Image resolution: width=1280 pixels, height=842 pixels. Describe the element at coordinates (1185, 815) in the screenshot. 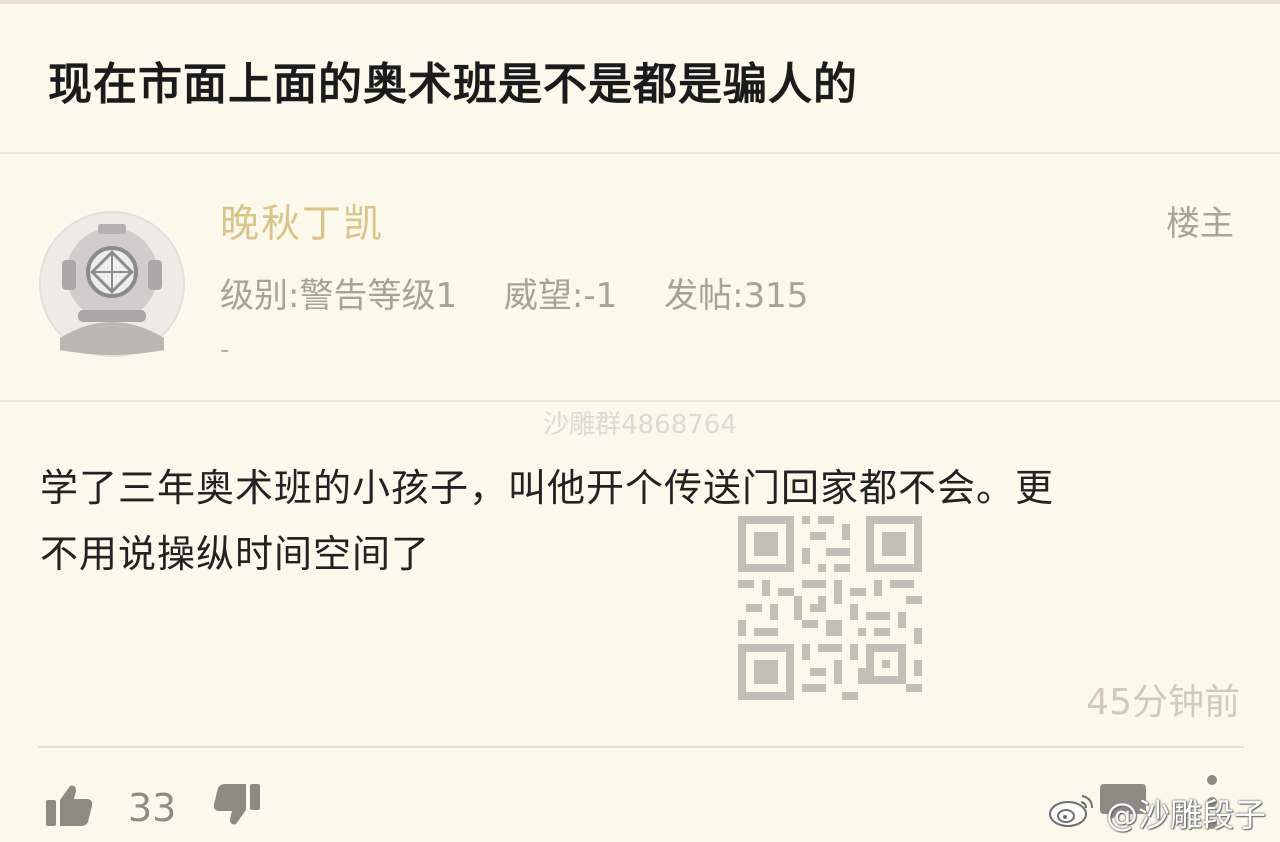

I see `weibo-watermark: @沙雕段子` at that location.